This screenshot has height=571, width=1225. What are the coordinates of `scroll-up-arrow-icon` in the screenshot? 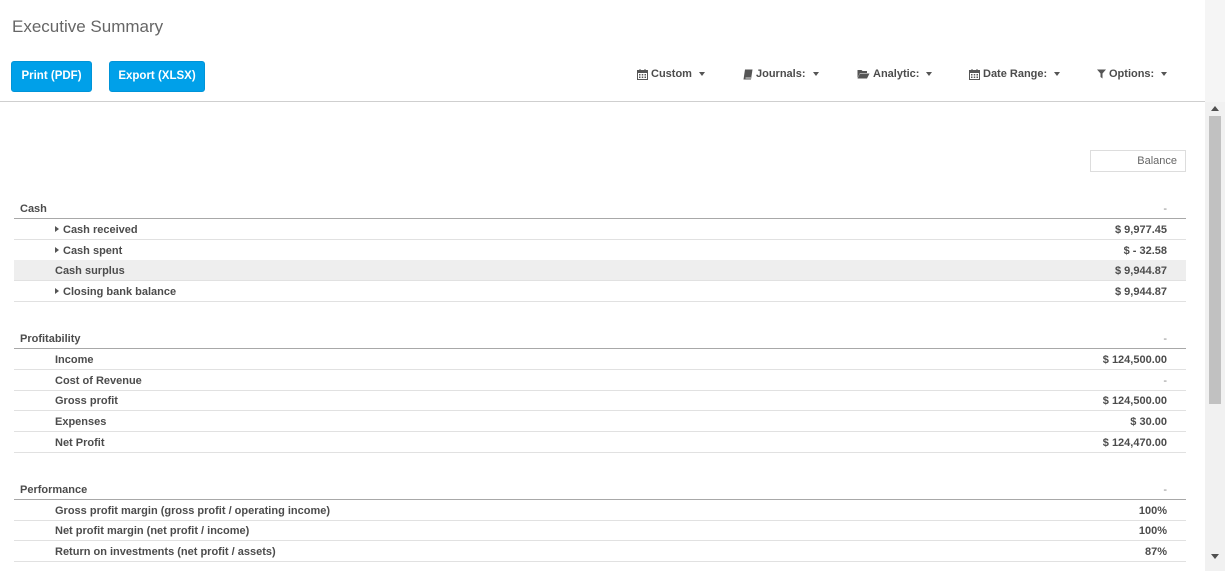 It's located at (1215, 108).